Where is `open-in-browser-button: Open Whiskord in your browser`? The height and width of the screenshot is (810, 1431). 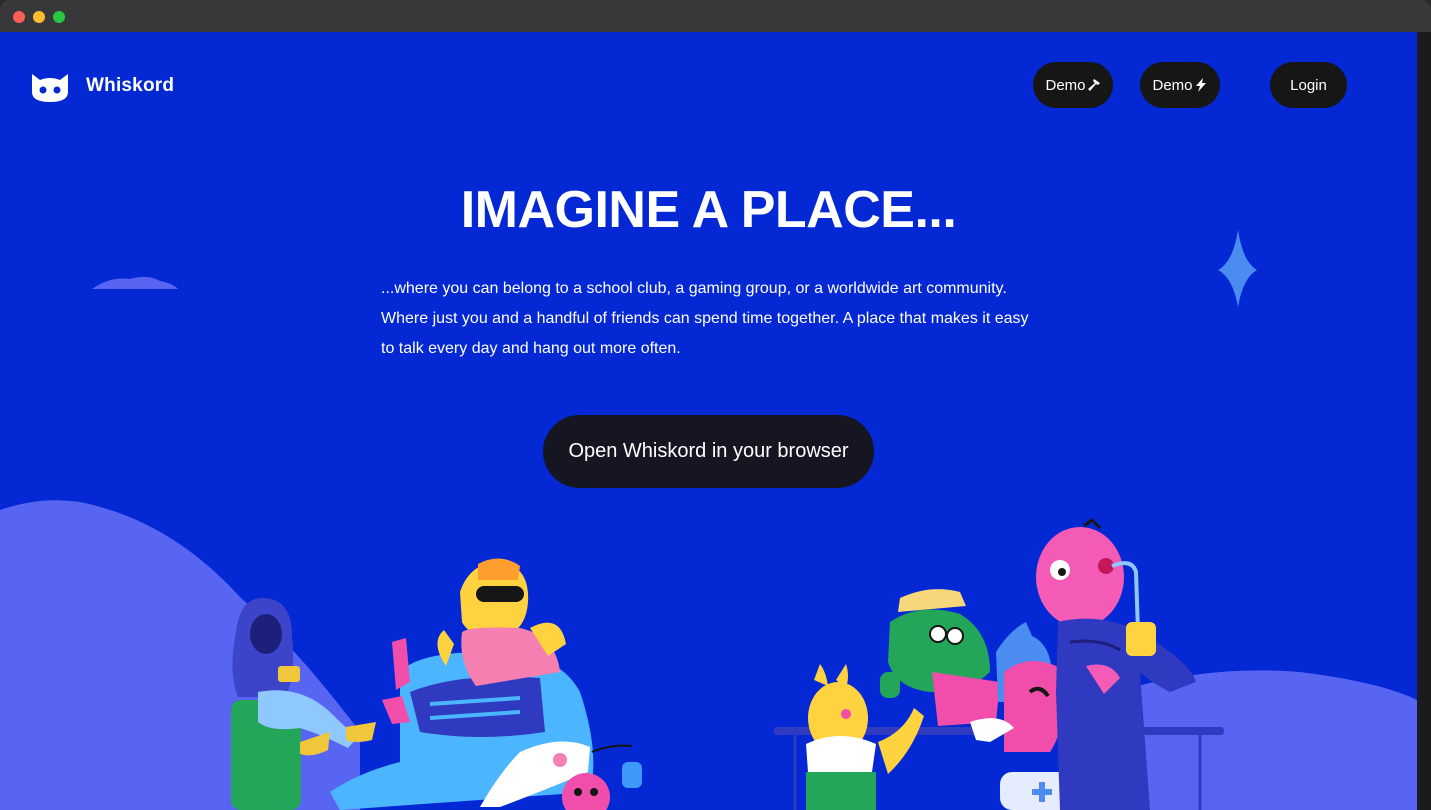 open-in-browser-button: Open Whiskord in your browser is located at coordinates (708, 451).